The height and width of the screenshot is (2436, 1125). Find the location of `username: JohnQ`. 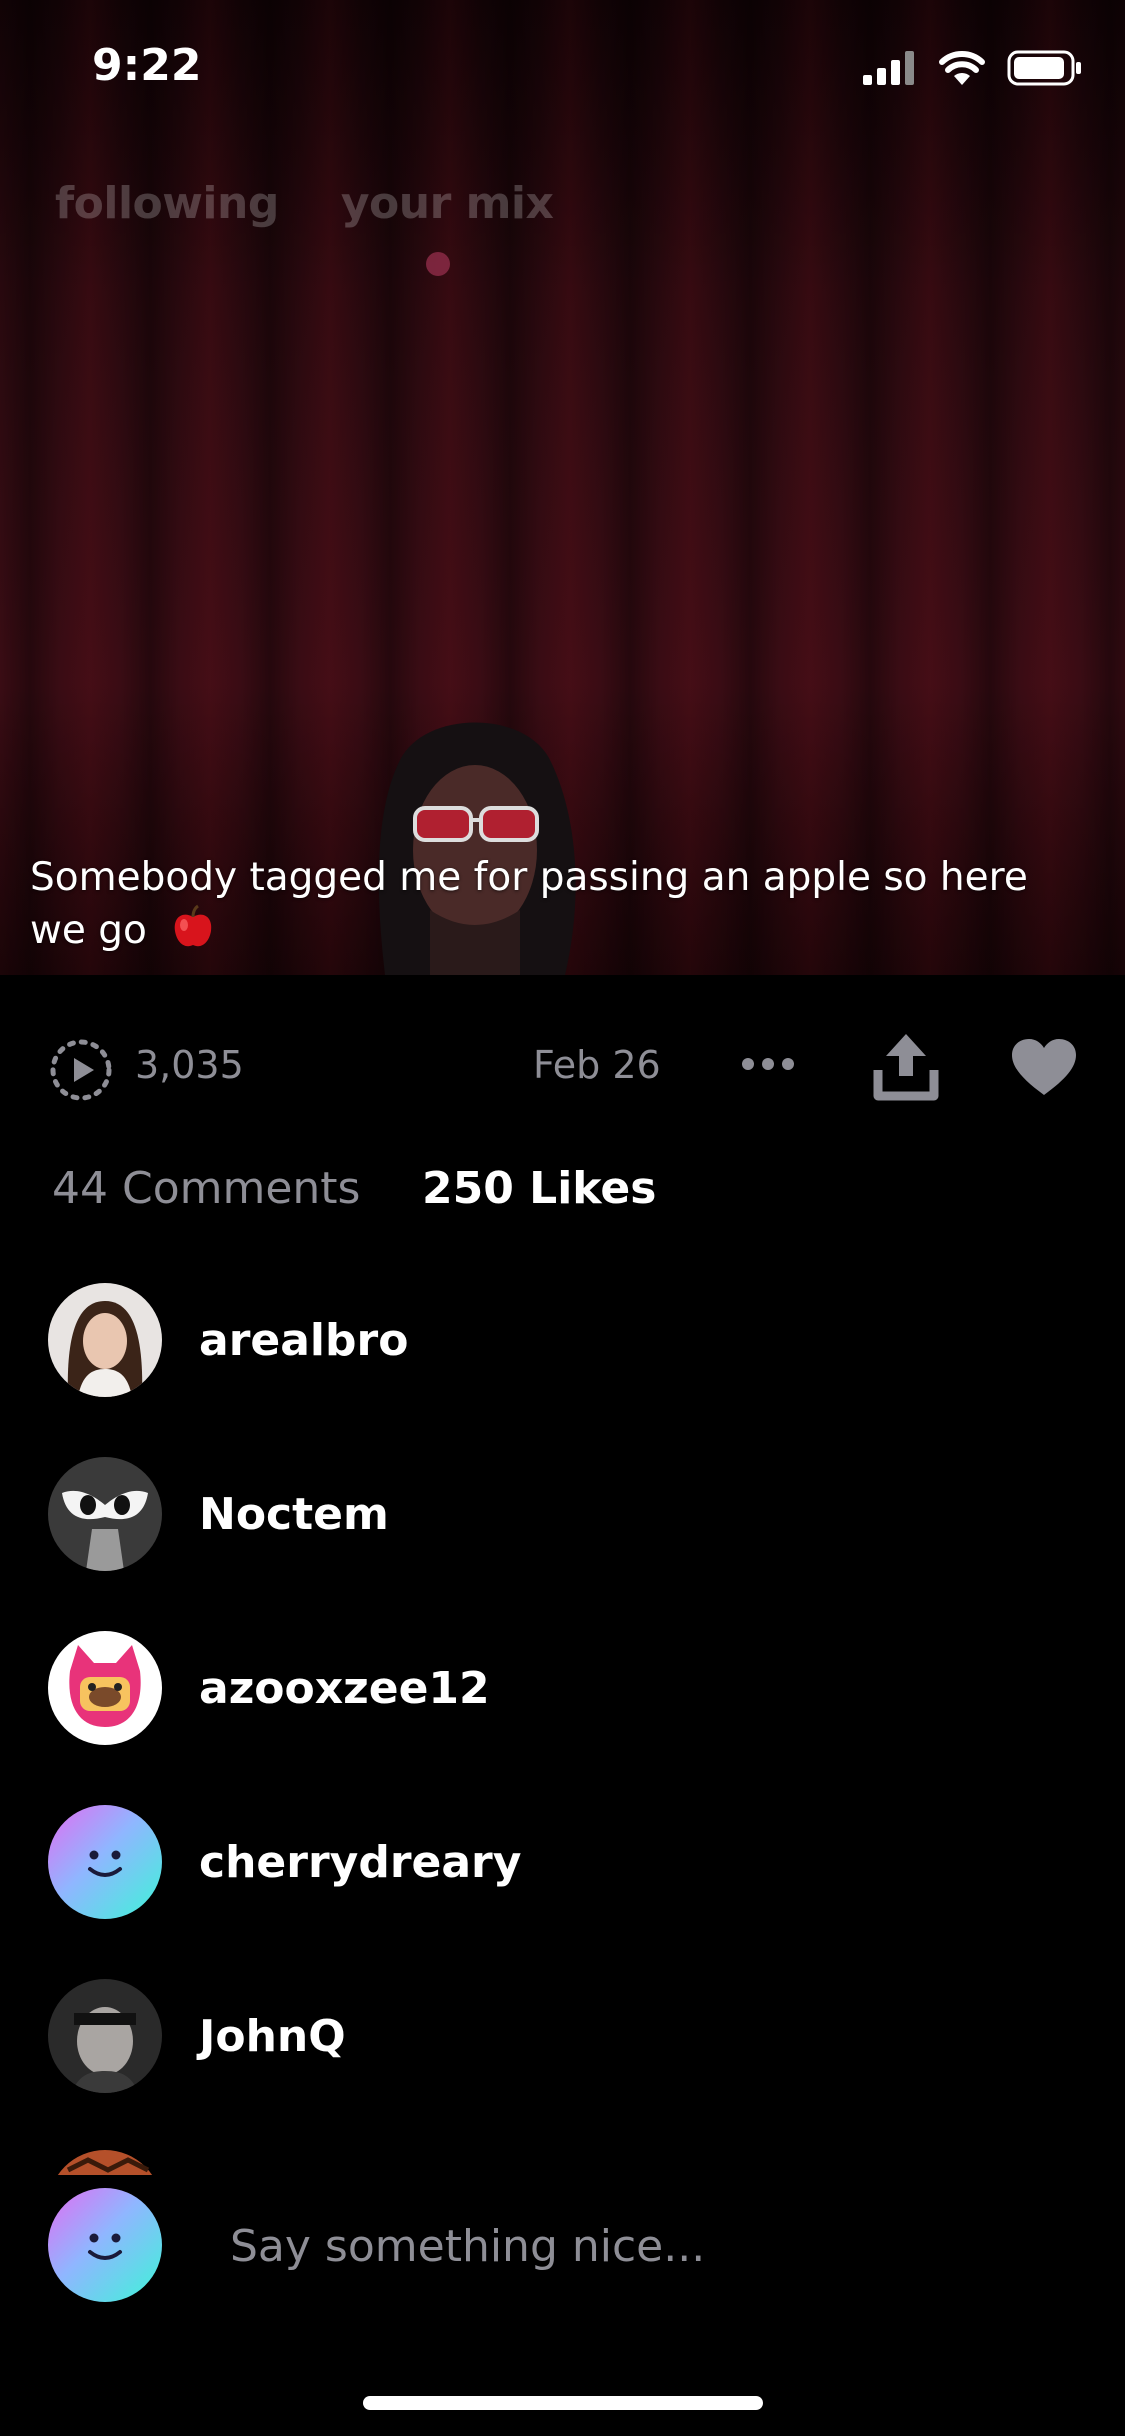

username: JohnQ is located at coordinates (272, 2036).